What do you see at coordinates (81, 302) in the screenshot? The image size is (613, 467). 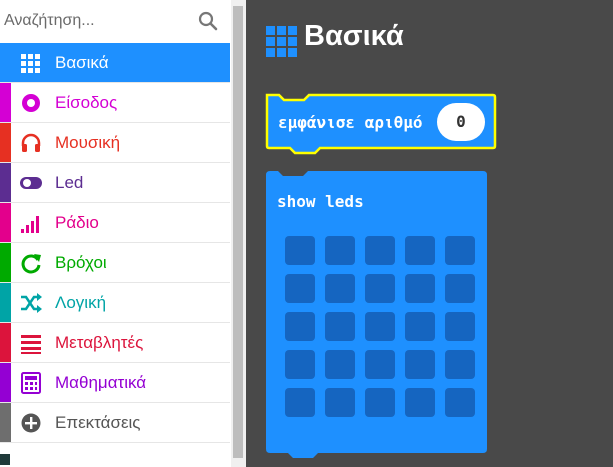 I see `category-label: Λογική` at bounding box center [81, 302].